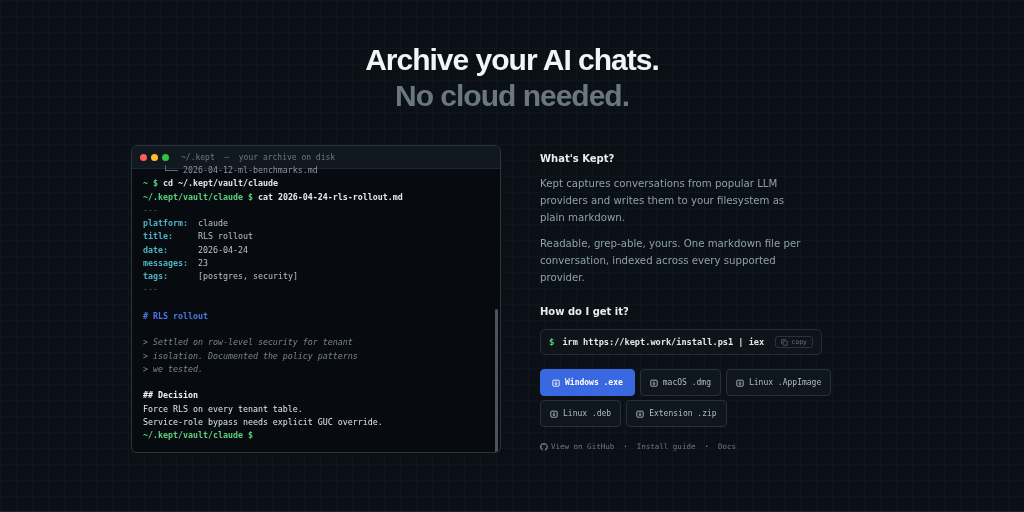  What do you see at coordinates (258, 157) in the screenshot?
I see `terminal-title: ~/.kept — your archive on disk` at bounding box center [258, 157].